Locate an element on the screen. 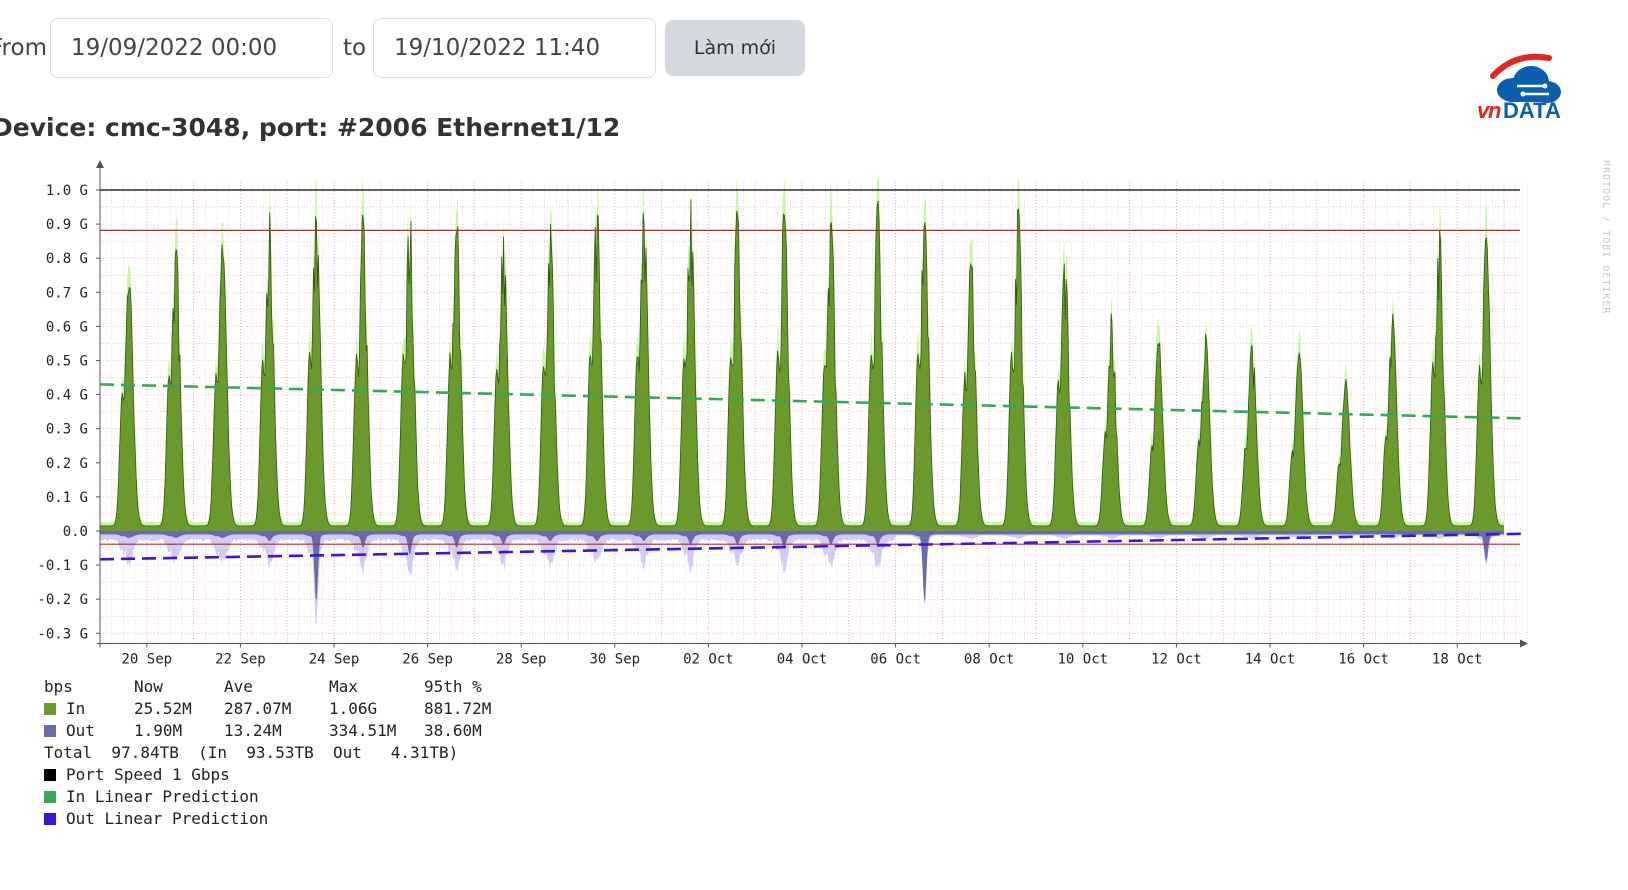  x-tick-label: 06 Oct is located at coordinates (895, 660).